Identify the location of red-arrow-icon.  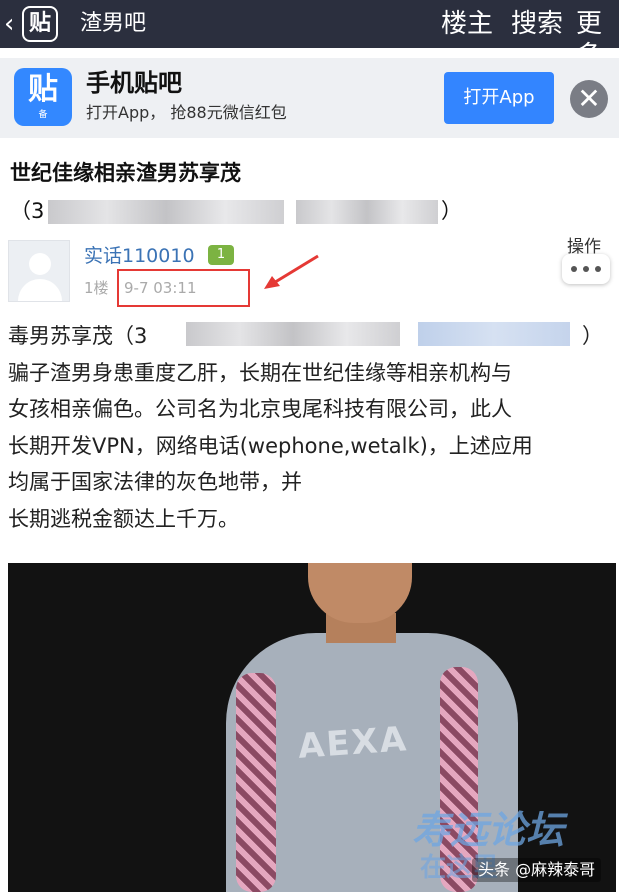
(291, 271).